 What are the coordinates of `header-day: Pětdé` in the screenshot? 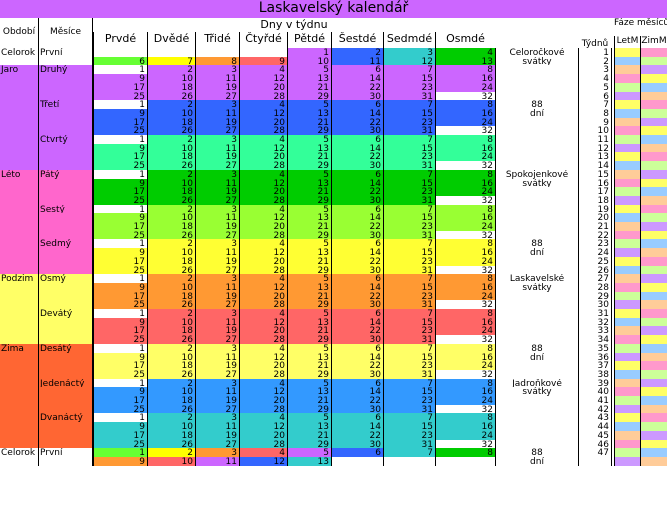 It's located at (309, 40).